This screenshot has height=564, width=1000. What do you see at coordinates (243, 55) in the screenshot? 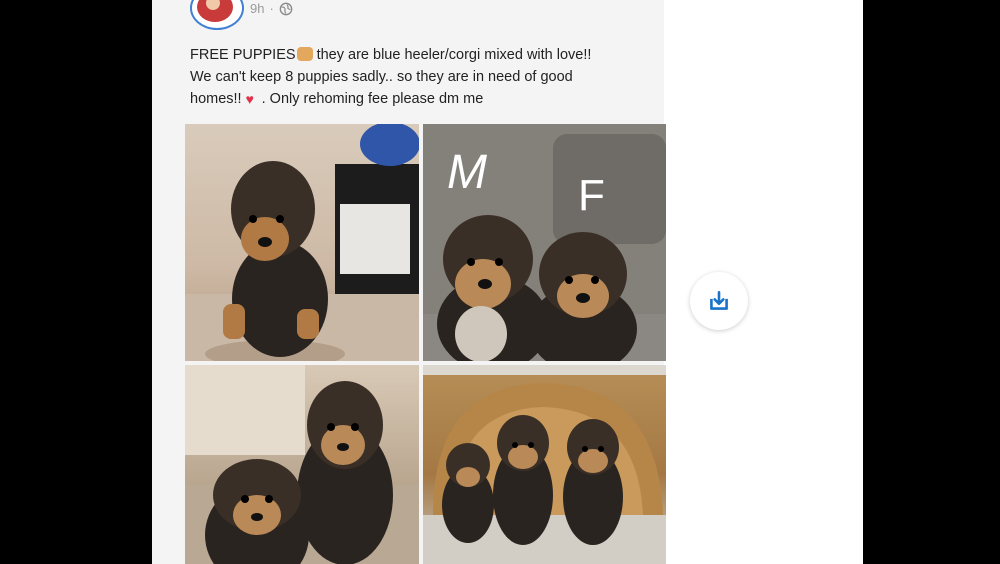
I see `post-text-free-puppies: FREE PUPPIES` at bounding box center [243, 55].